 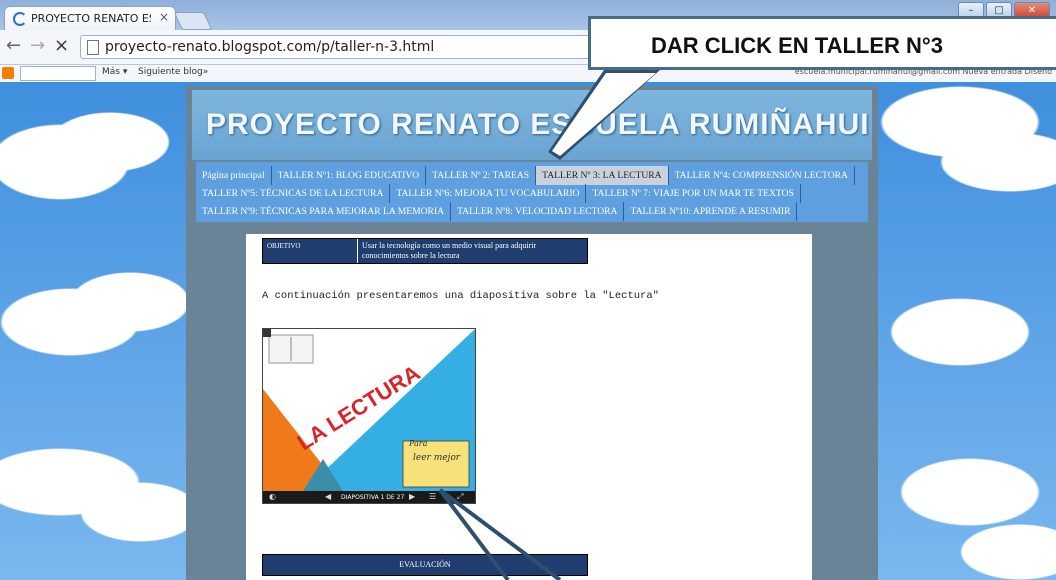 I want to click on tab-close-button: ×, so click(x=164, y=17).